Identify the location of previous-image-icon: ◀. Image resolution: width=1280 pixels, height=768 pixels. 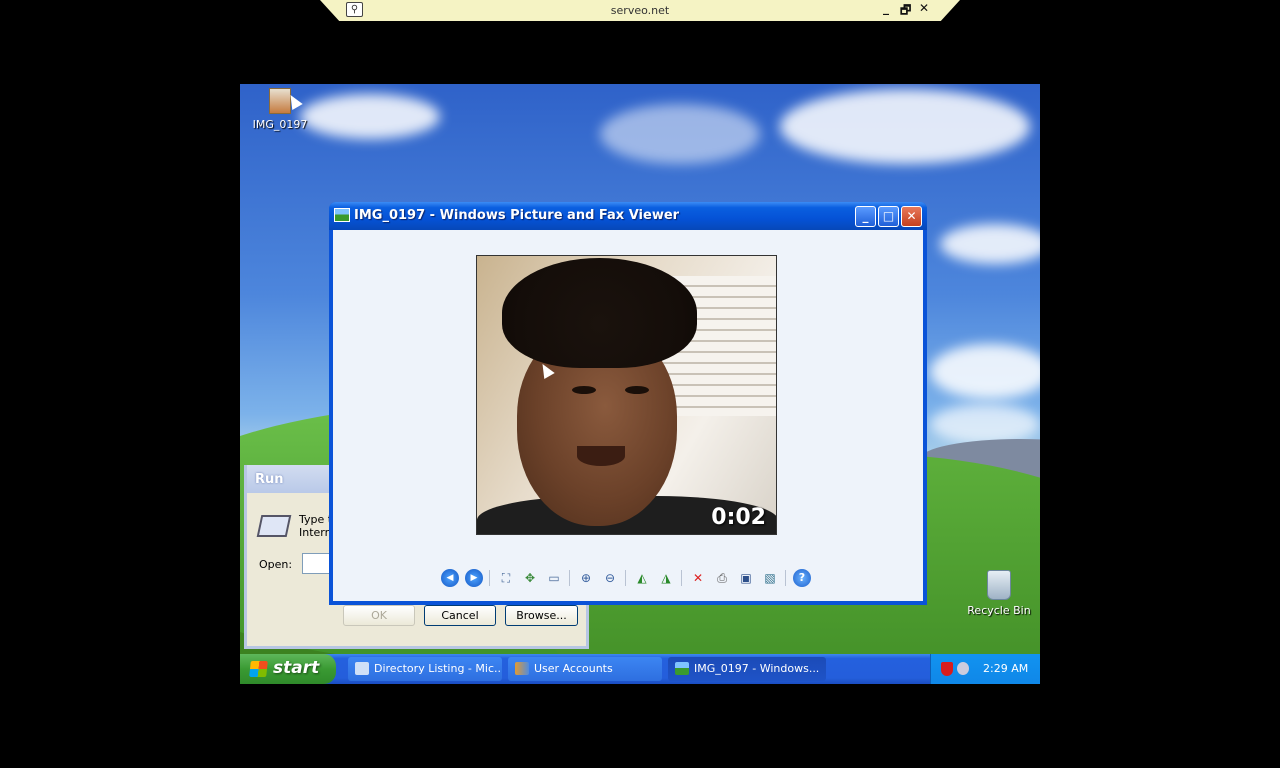
(450, 578).